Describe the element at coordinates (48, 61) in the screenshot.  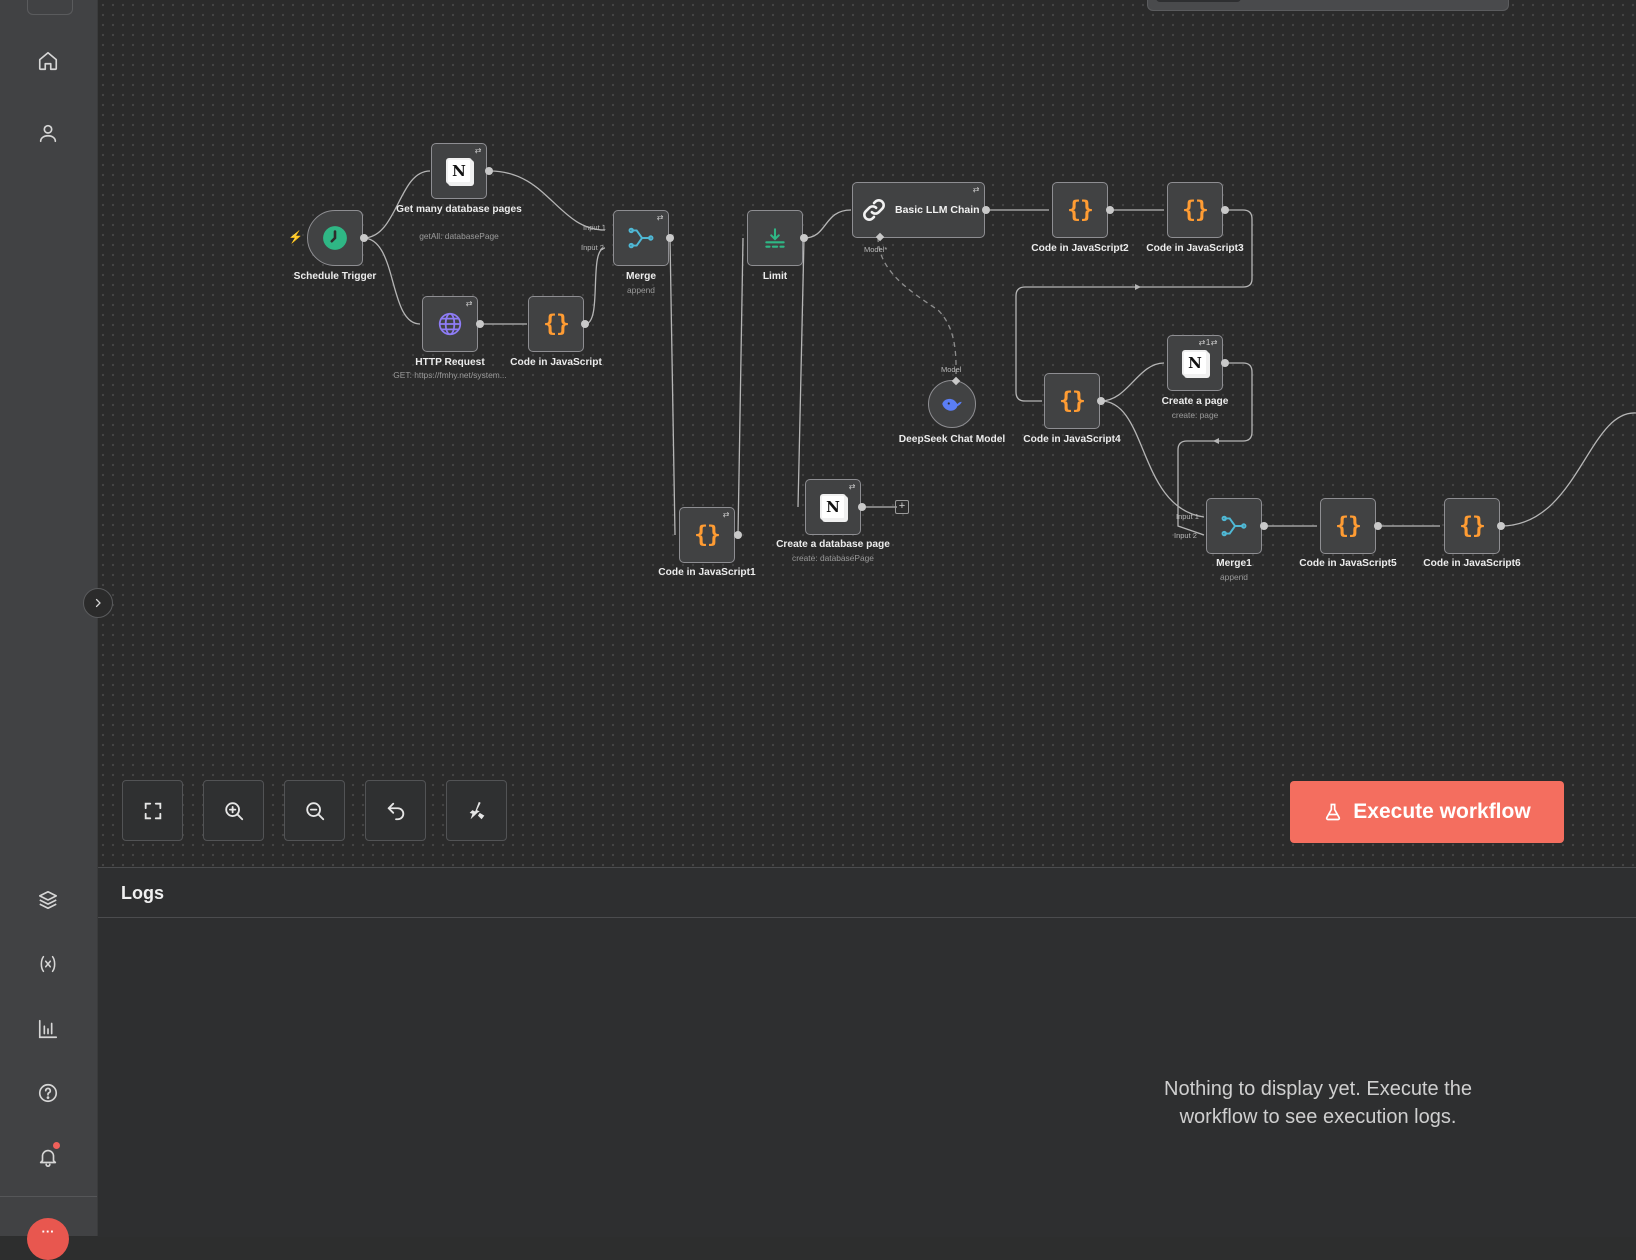
I see `home-icon` at that location.